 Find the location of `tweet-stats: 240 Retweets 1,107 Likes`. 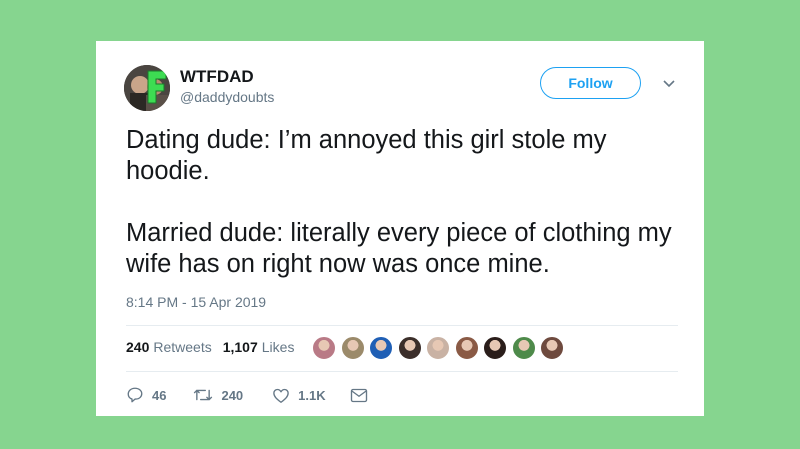

tweet-stats: 240 Retweets 1,107 Likes is located at coordinates (215, 347).